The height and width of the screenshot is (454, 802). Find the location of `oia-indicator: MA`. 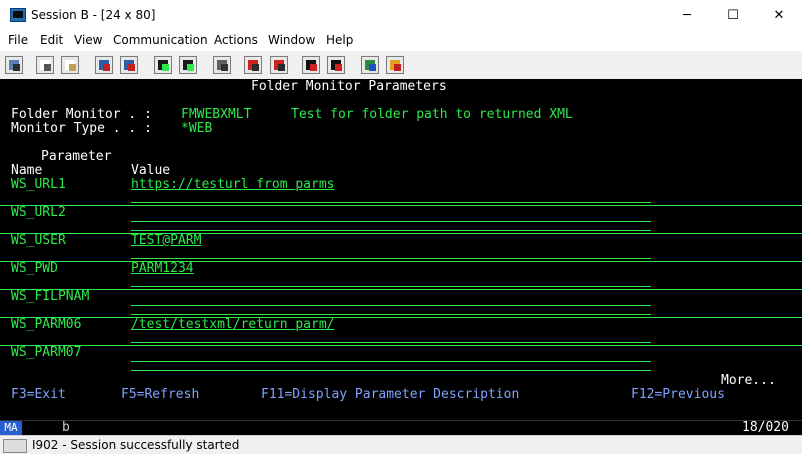

oia-indicator: MA is located at coordinates (11, 428).